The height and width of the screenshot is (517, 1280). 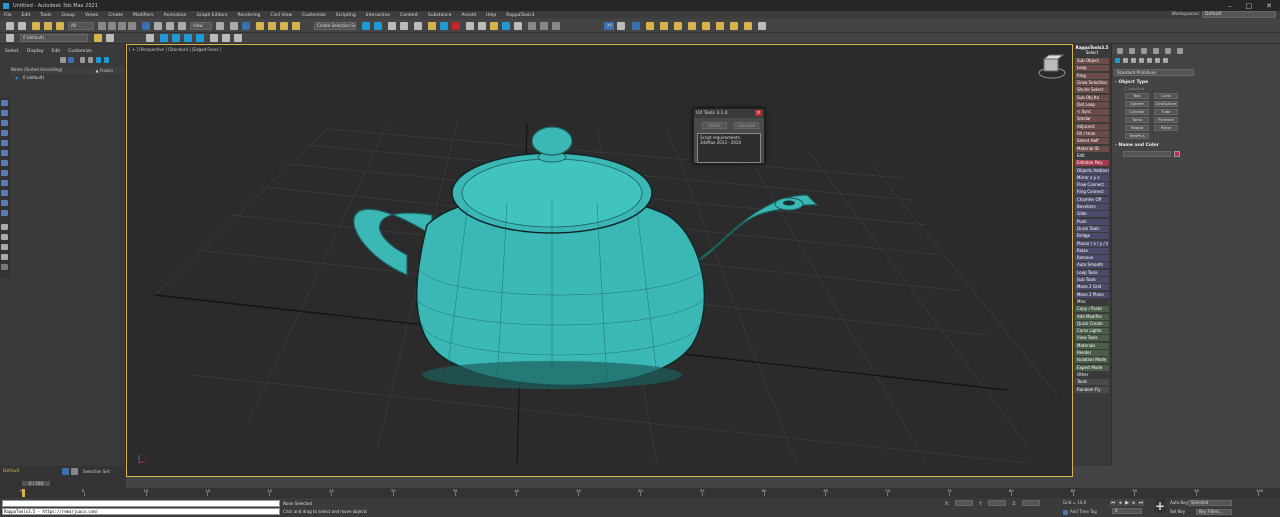 What do you see at coordinates (1165, 60) in the screenshot?
I see `systems-icon` at bounding box center [1165, 60].